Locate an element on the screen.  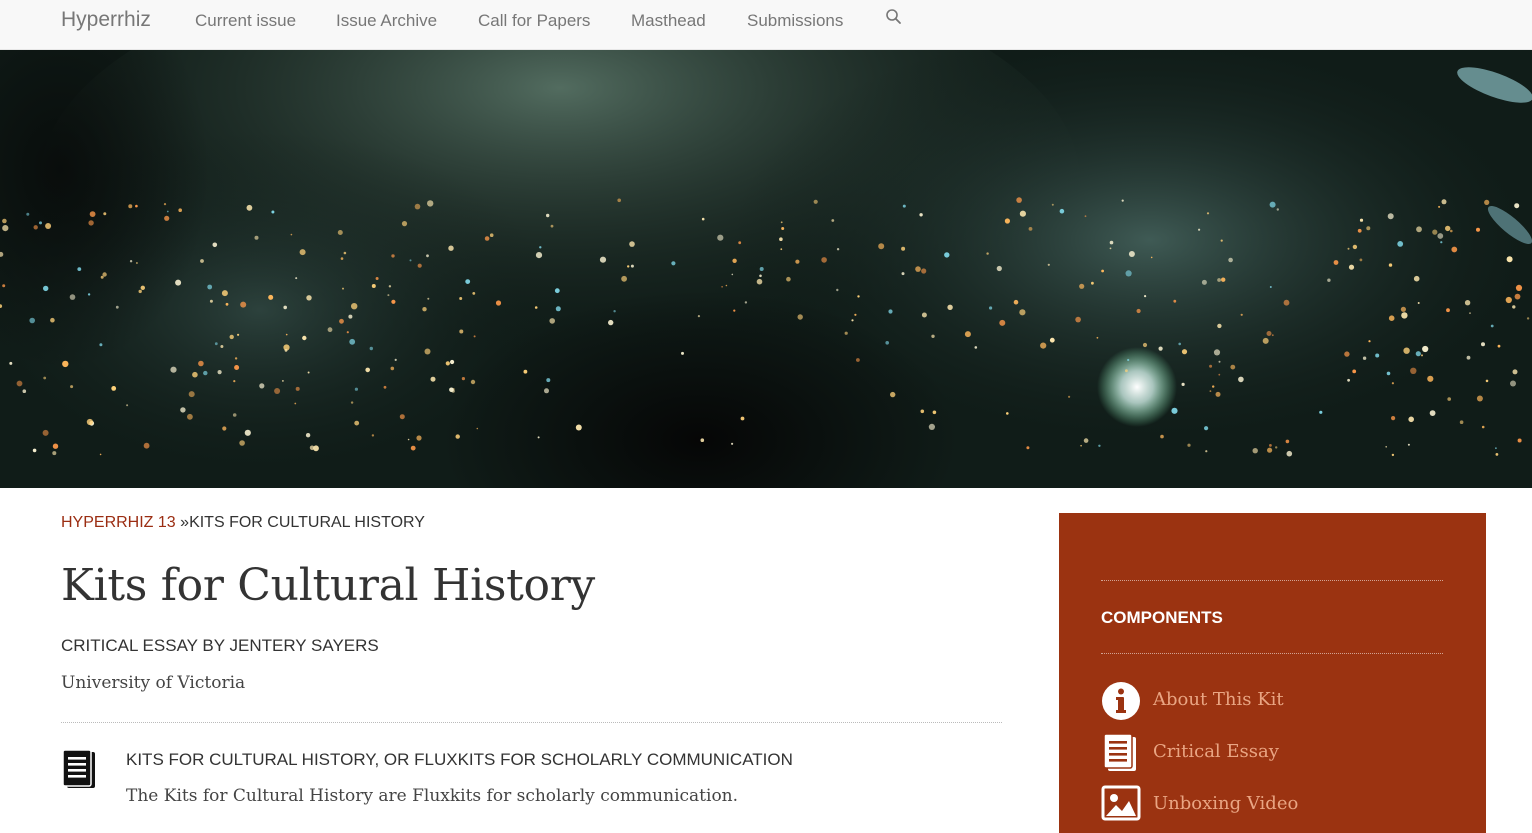
sidebar-divider-top is located at coordinates (1272, 580).